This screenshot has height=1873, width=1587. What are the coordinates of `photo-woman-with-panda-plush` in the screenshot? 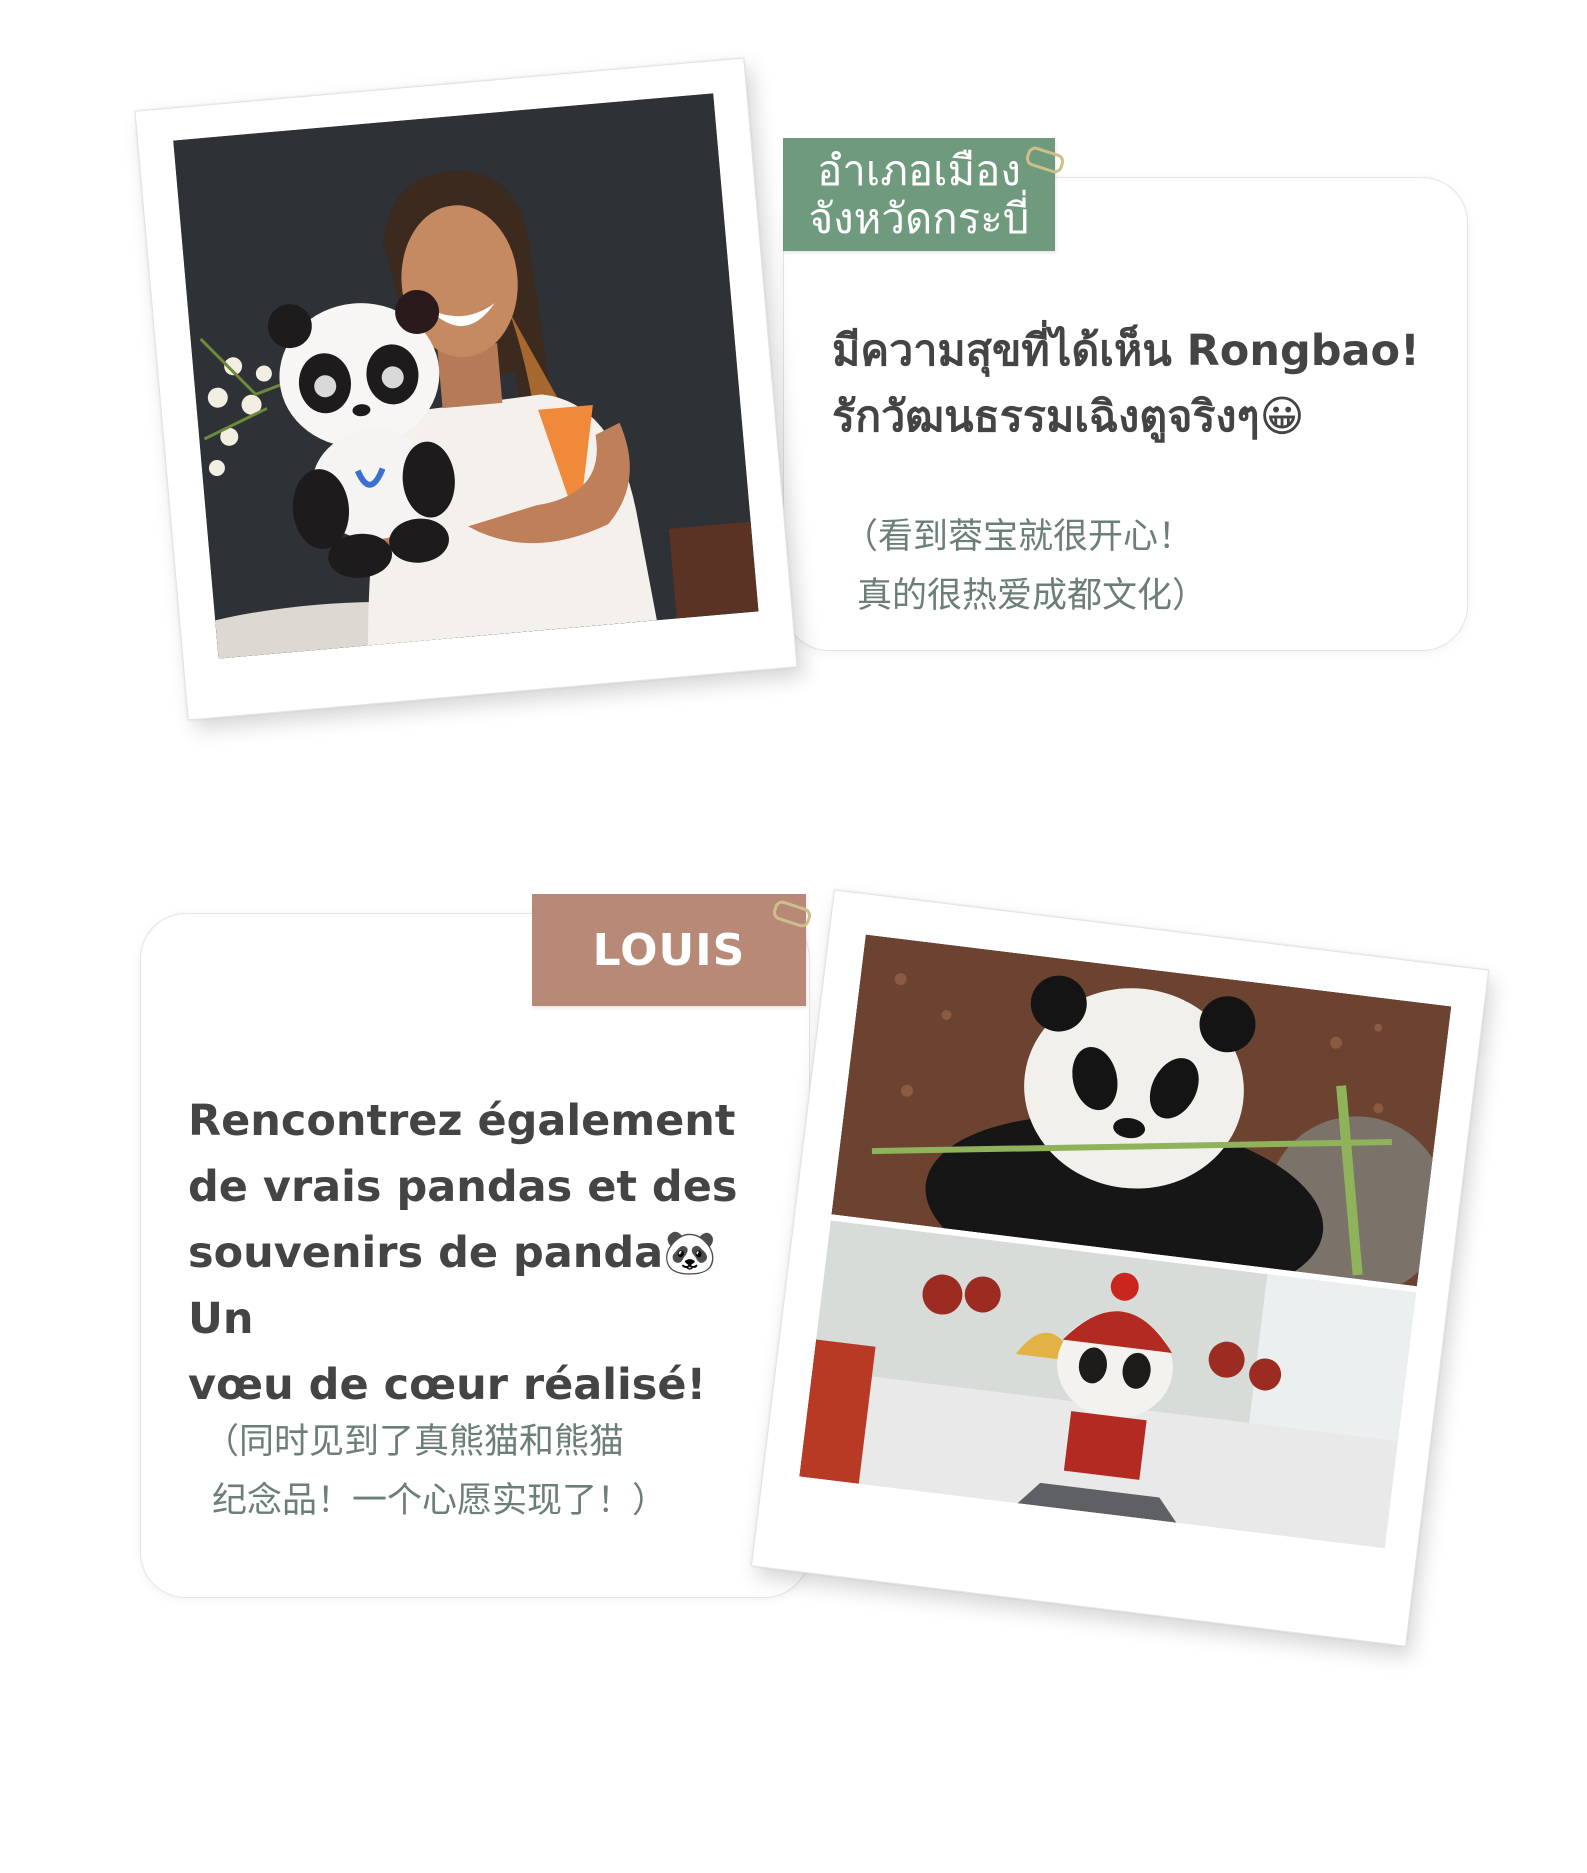 It's located at (466, 376).